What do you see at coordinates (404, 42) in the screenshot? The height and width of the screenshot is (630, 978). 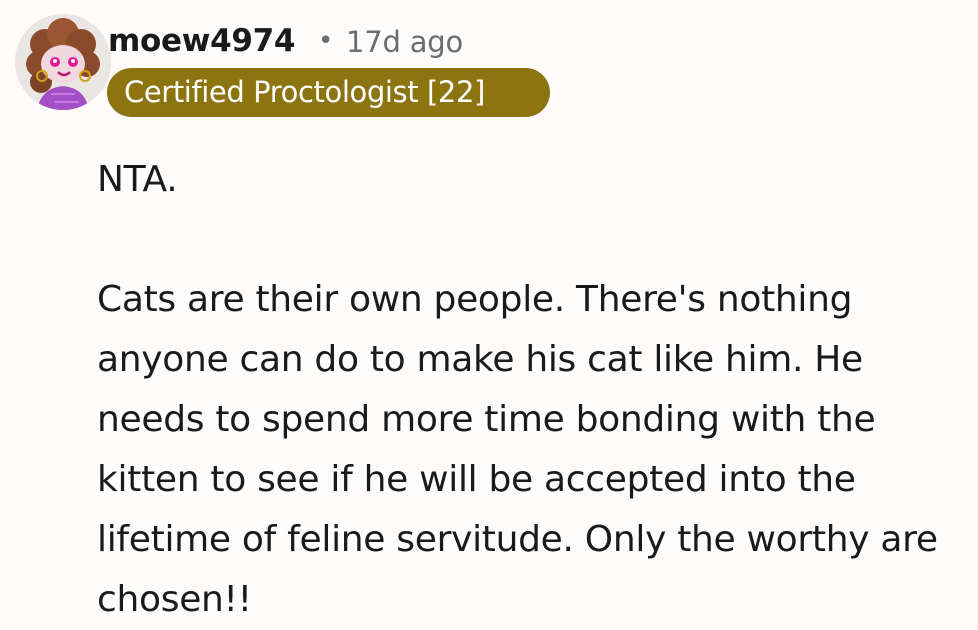 I see `timestamp: 17d ago` at bounding box center [404, 42].